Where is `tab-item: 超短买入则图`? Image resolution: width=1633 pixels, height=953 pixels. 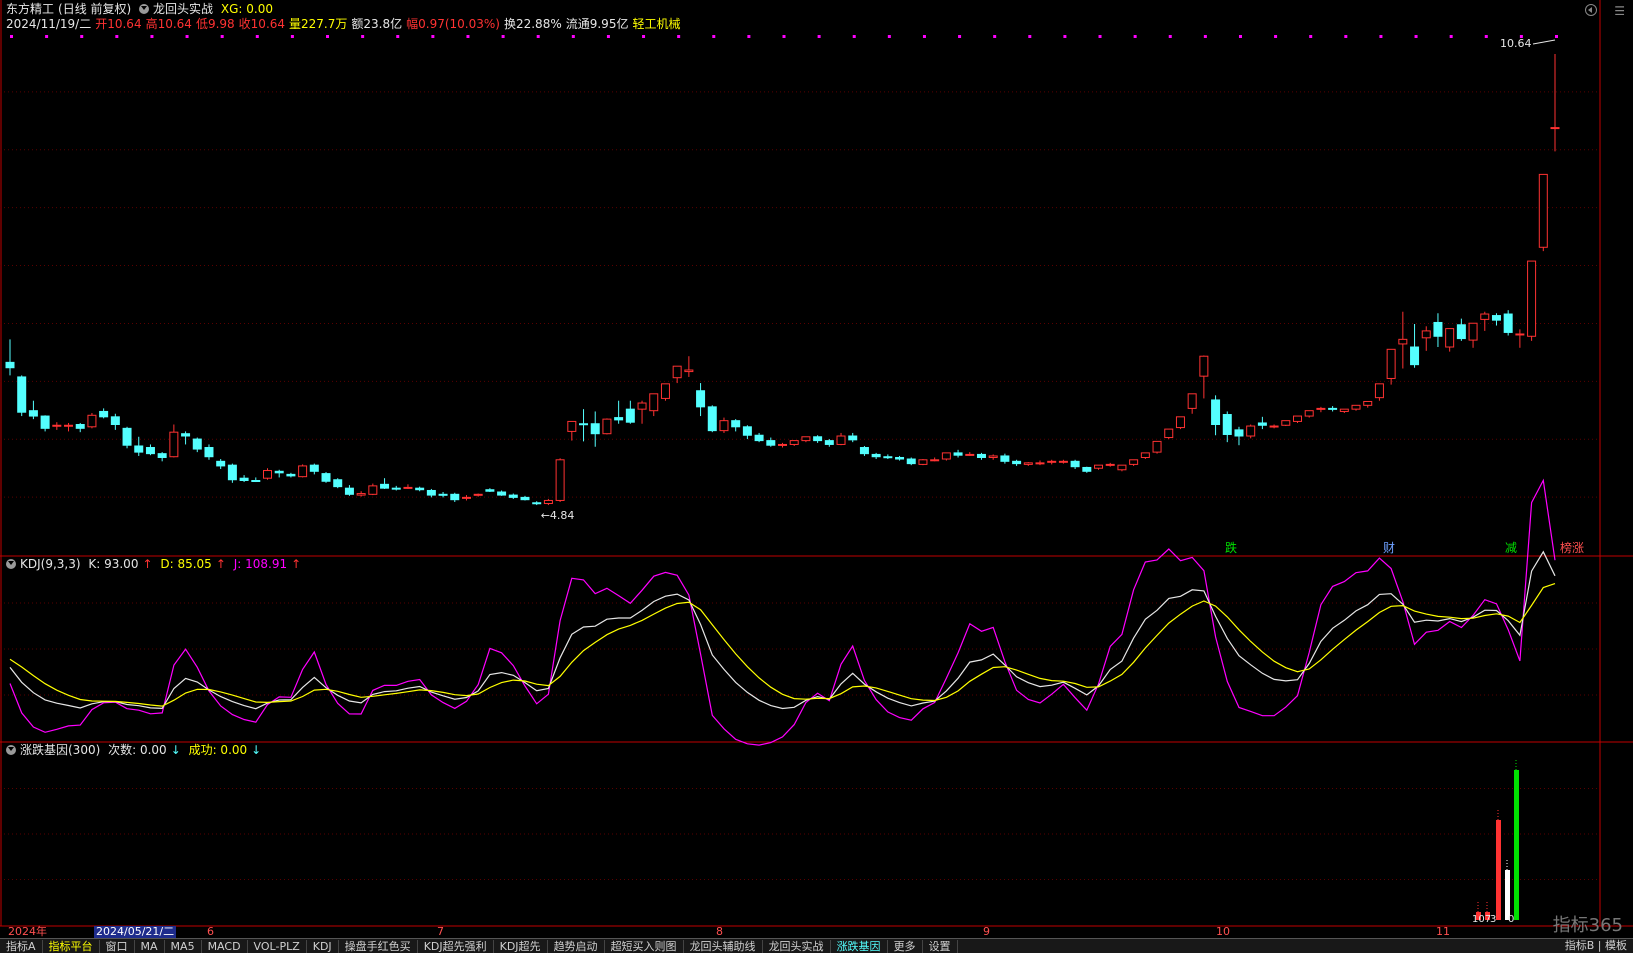 tab-item: 超短买入则图 is located at coordinates (644, 946).